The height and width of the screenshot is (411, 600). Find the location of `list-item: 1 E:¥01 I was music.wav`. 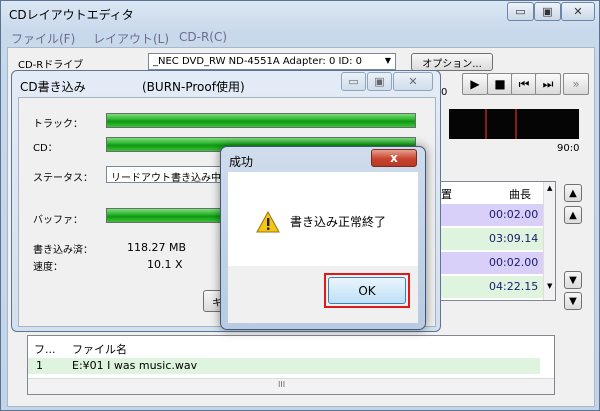

list-item: 1 E:¥01 I was music.wav is located at coordinates (284, 366).